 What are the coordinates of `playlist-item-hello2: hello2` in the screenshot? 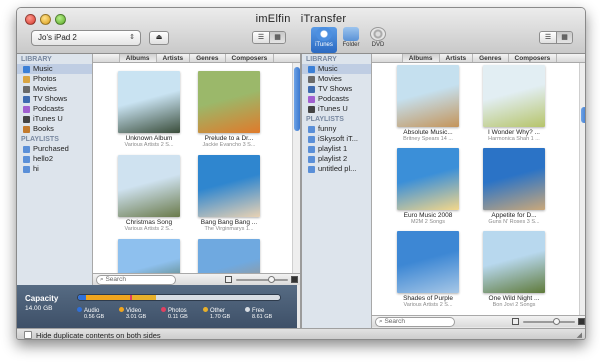 It's located at (54, 159).